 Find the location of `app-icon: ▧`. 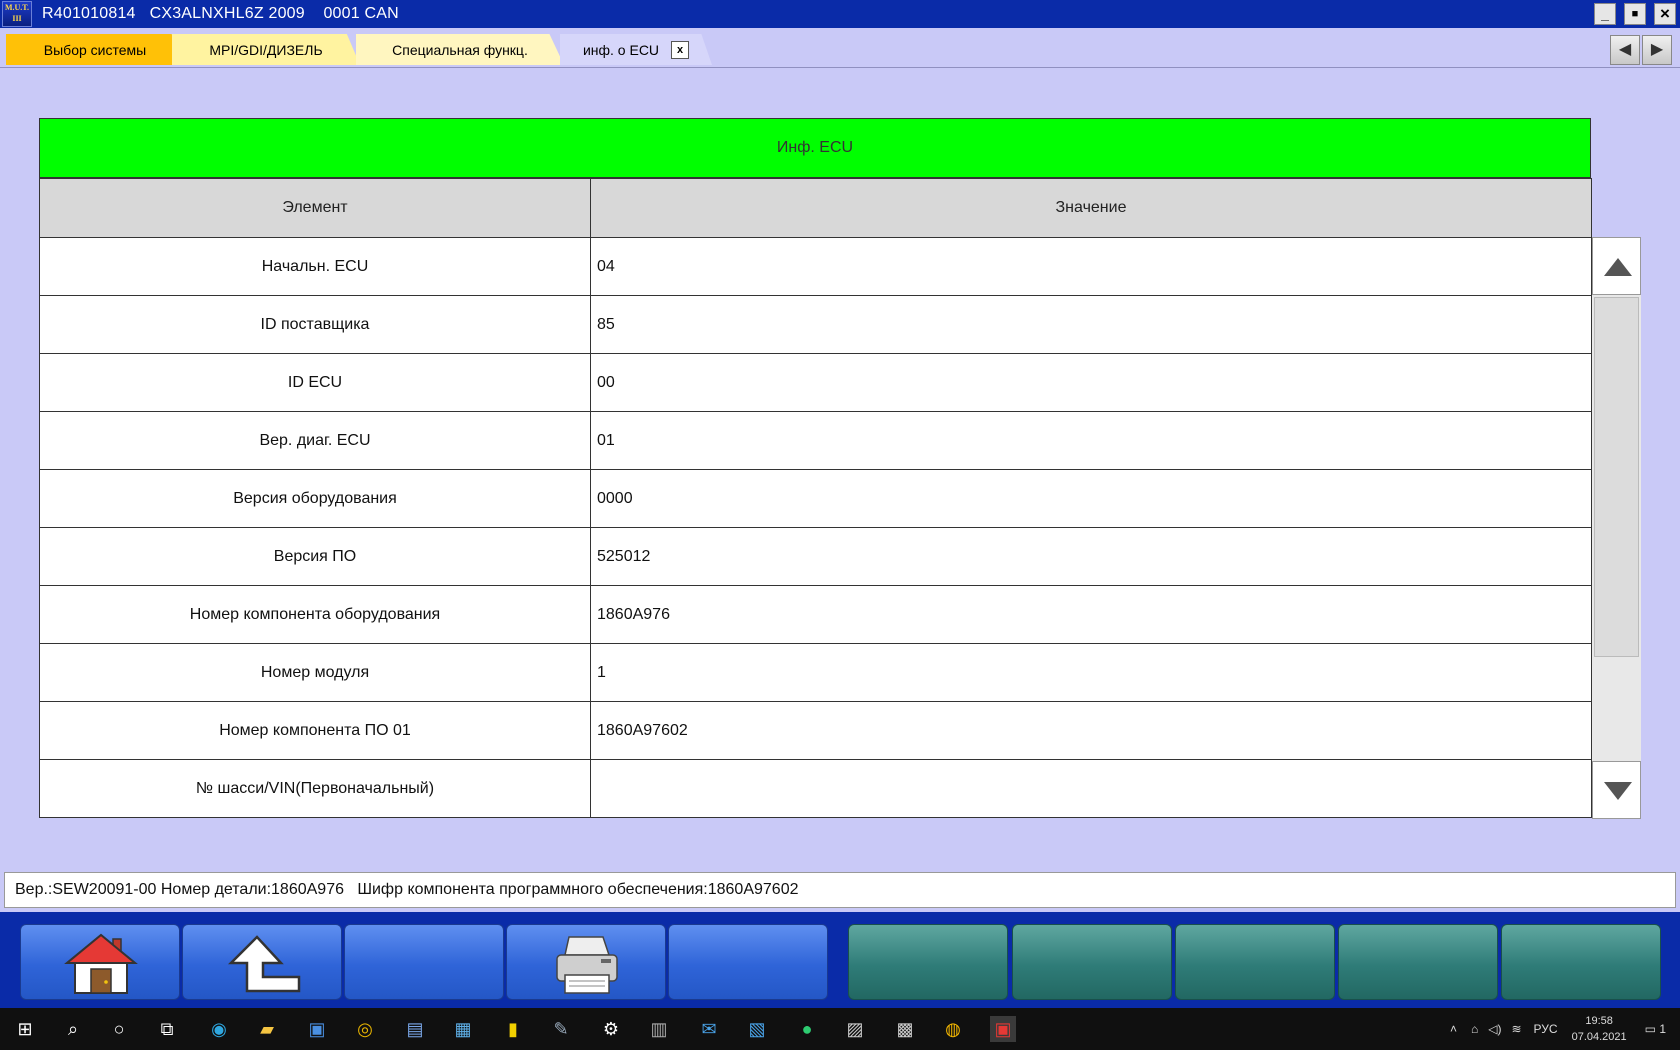

app-icon: ▧ is located at coordinates (757, 1029).